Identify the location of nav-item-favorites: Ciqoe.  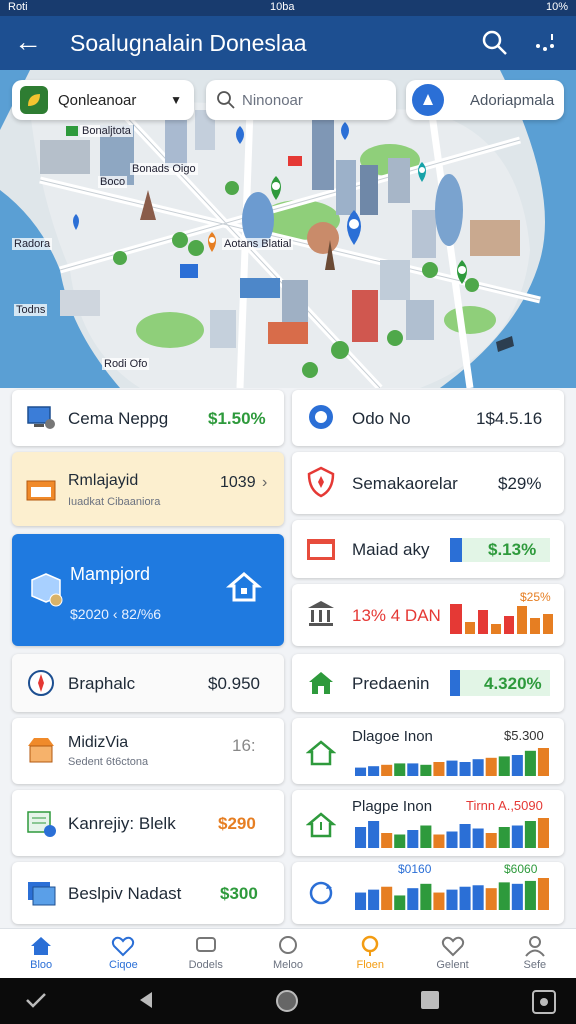
(123, 953).